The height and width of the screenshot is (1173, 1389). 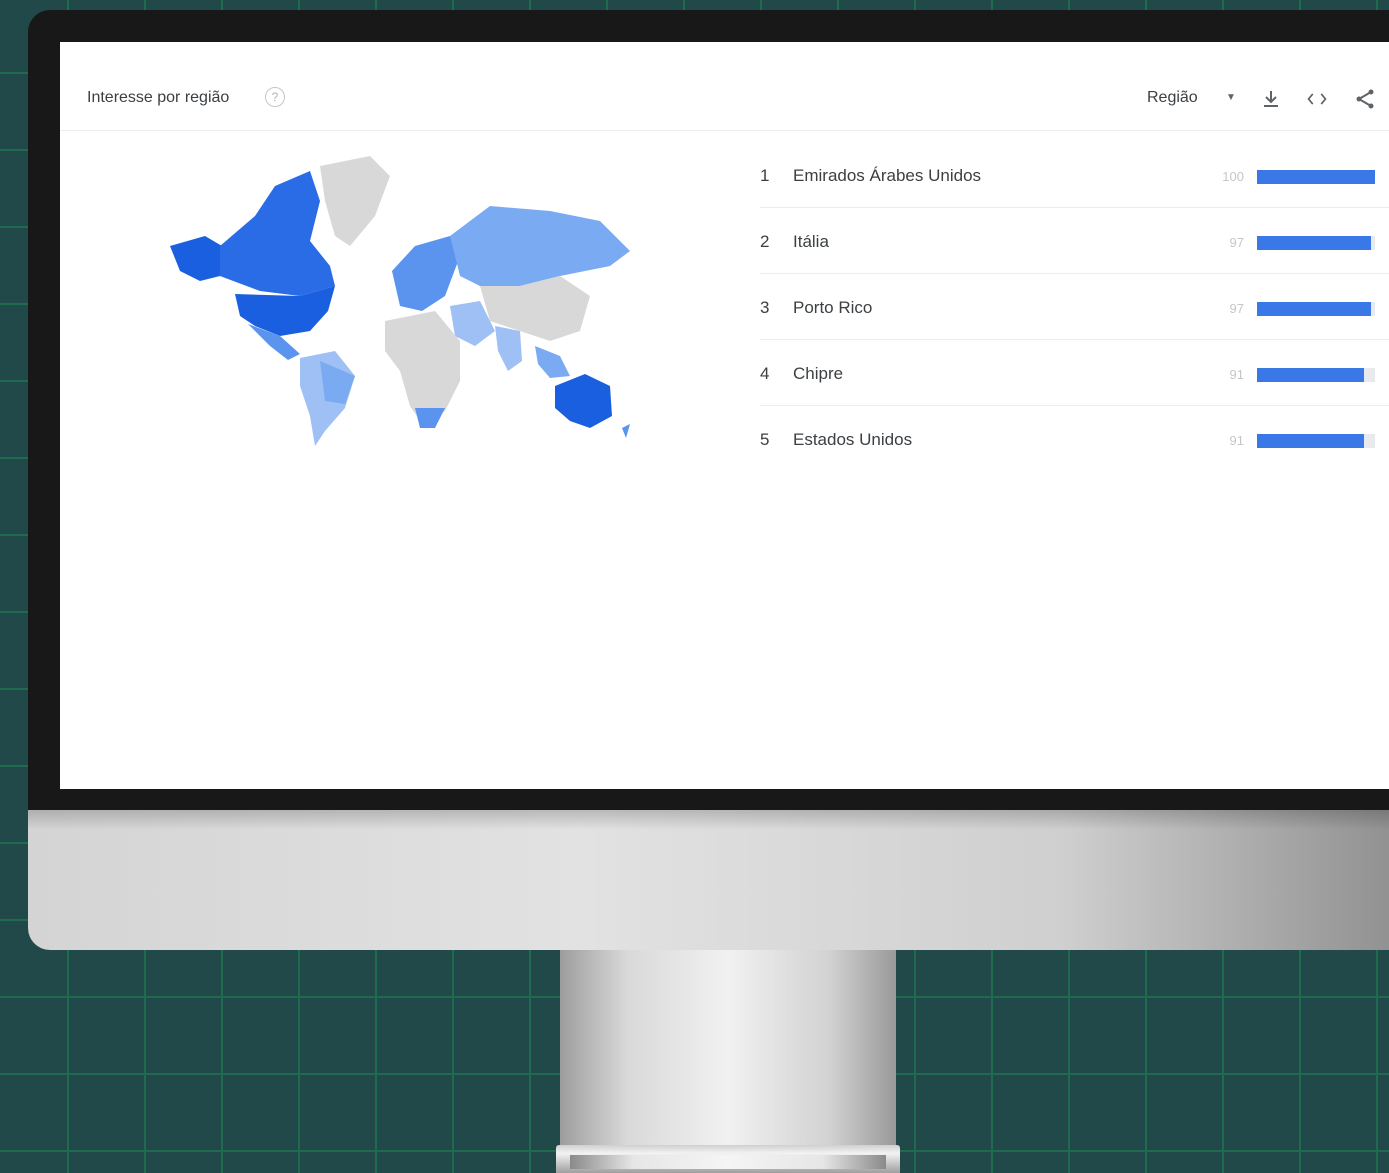 What do you see at coordinates (508, 348) in the screenshot?
I see `map-region-india` at bounding box center [508, 348].